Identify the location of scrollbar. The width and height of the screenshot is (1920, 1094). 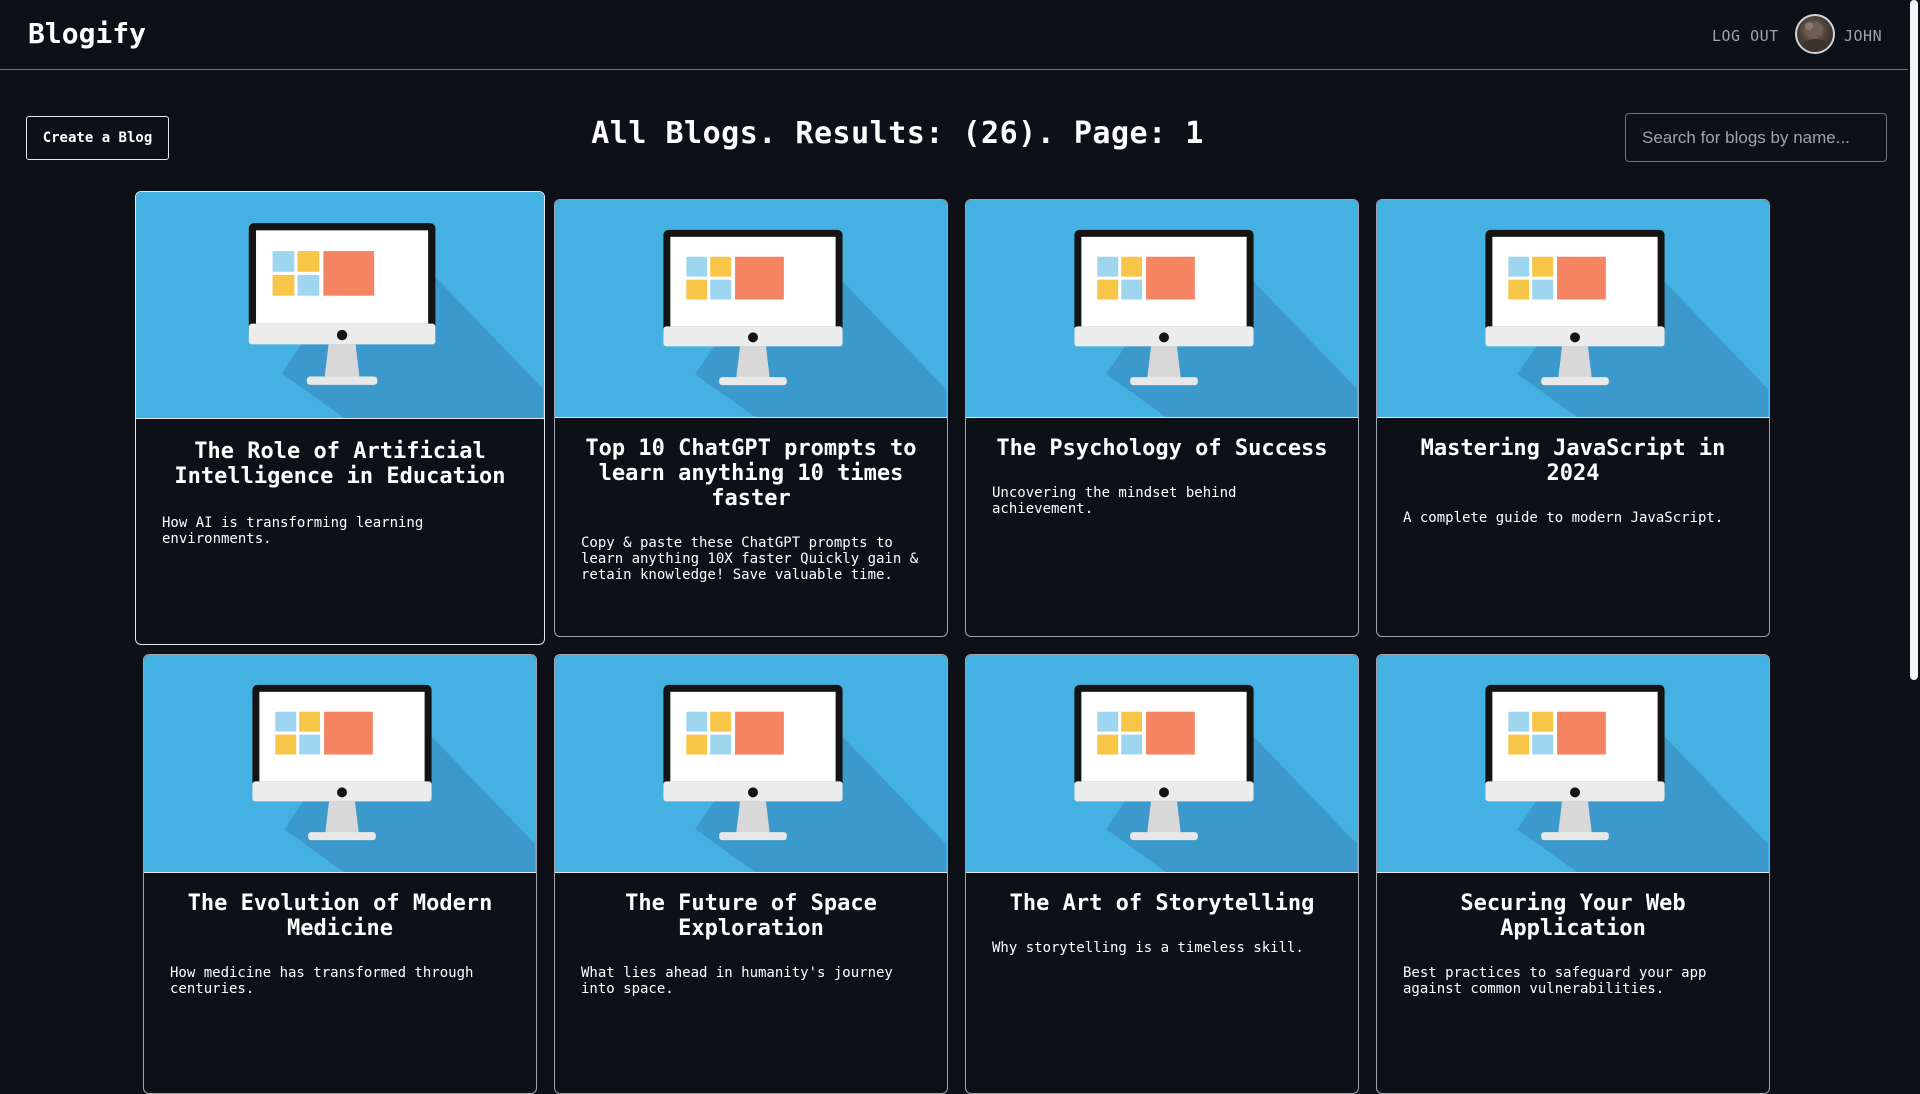
(1914, 540).